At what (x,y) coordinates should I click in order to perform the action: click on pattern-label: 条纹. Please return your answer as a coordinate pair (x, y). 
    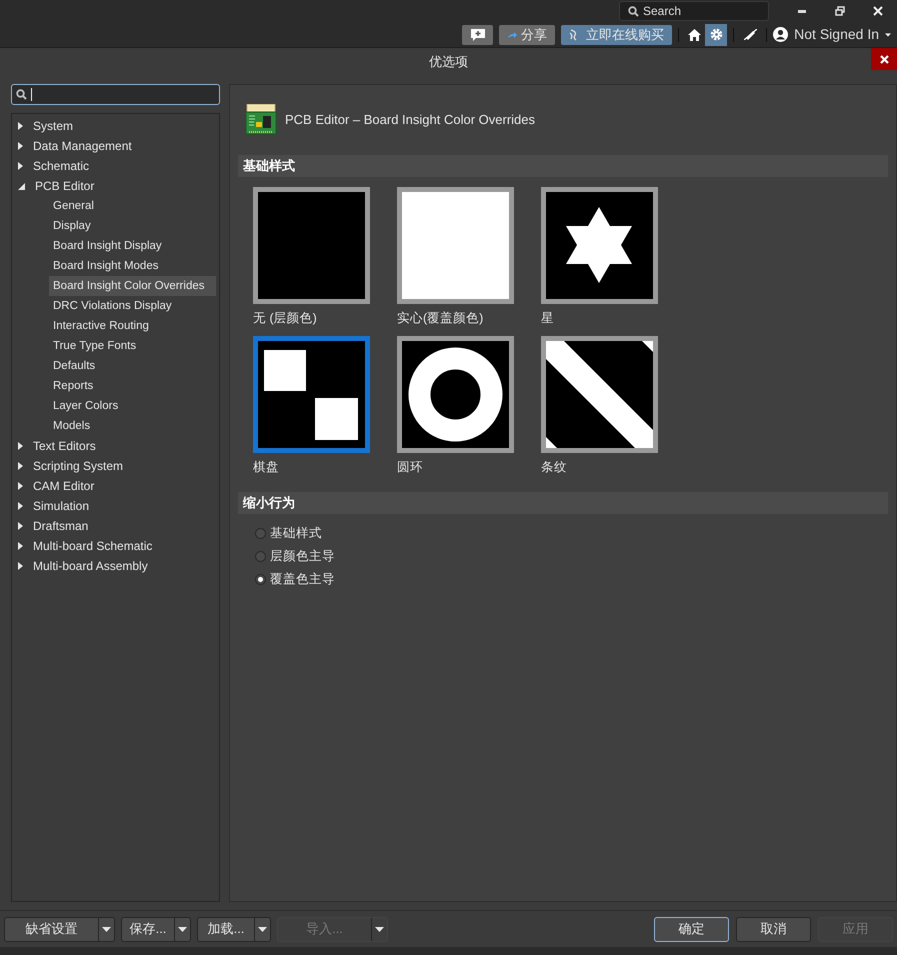
    Looking at the image, I should click on (554, 467).